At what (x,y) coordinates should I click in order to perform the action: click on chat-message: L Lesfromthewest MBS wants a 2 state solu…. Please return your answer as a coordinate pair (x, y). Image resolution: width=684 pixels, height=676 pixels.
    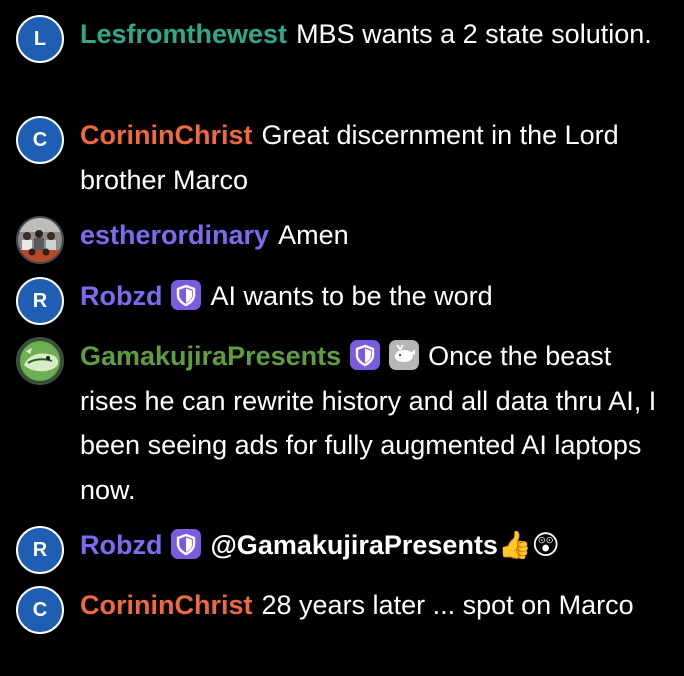
    Looking at the image, I should click on (345, 38).